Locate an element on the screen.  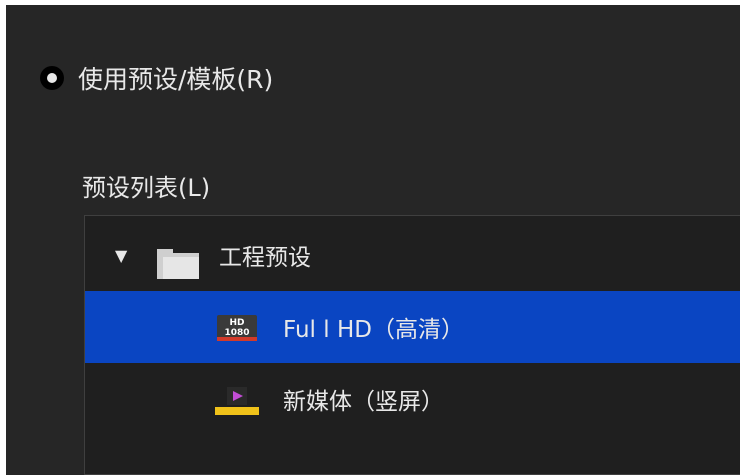
folder-name: 工程预设 is located at coordinates (265, 258).